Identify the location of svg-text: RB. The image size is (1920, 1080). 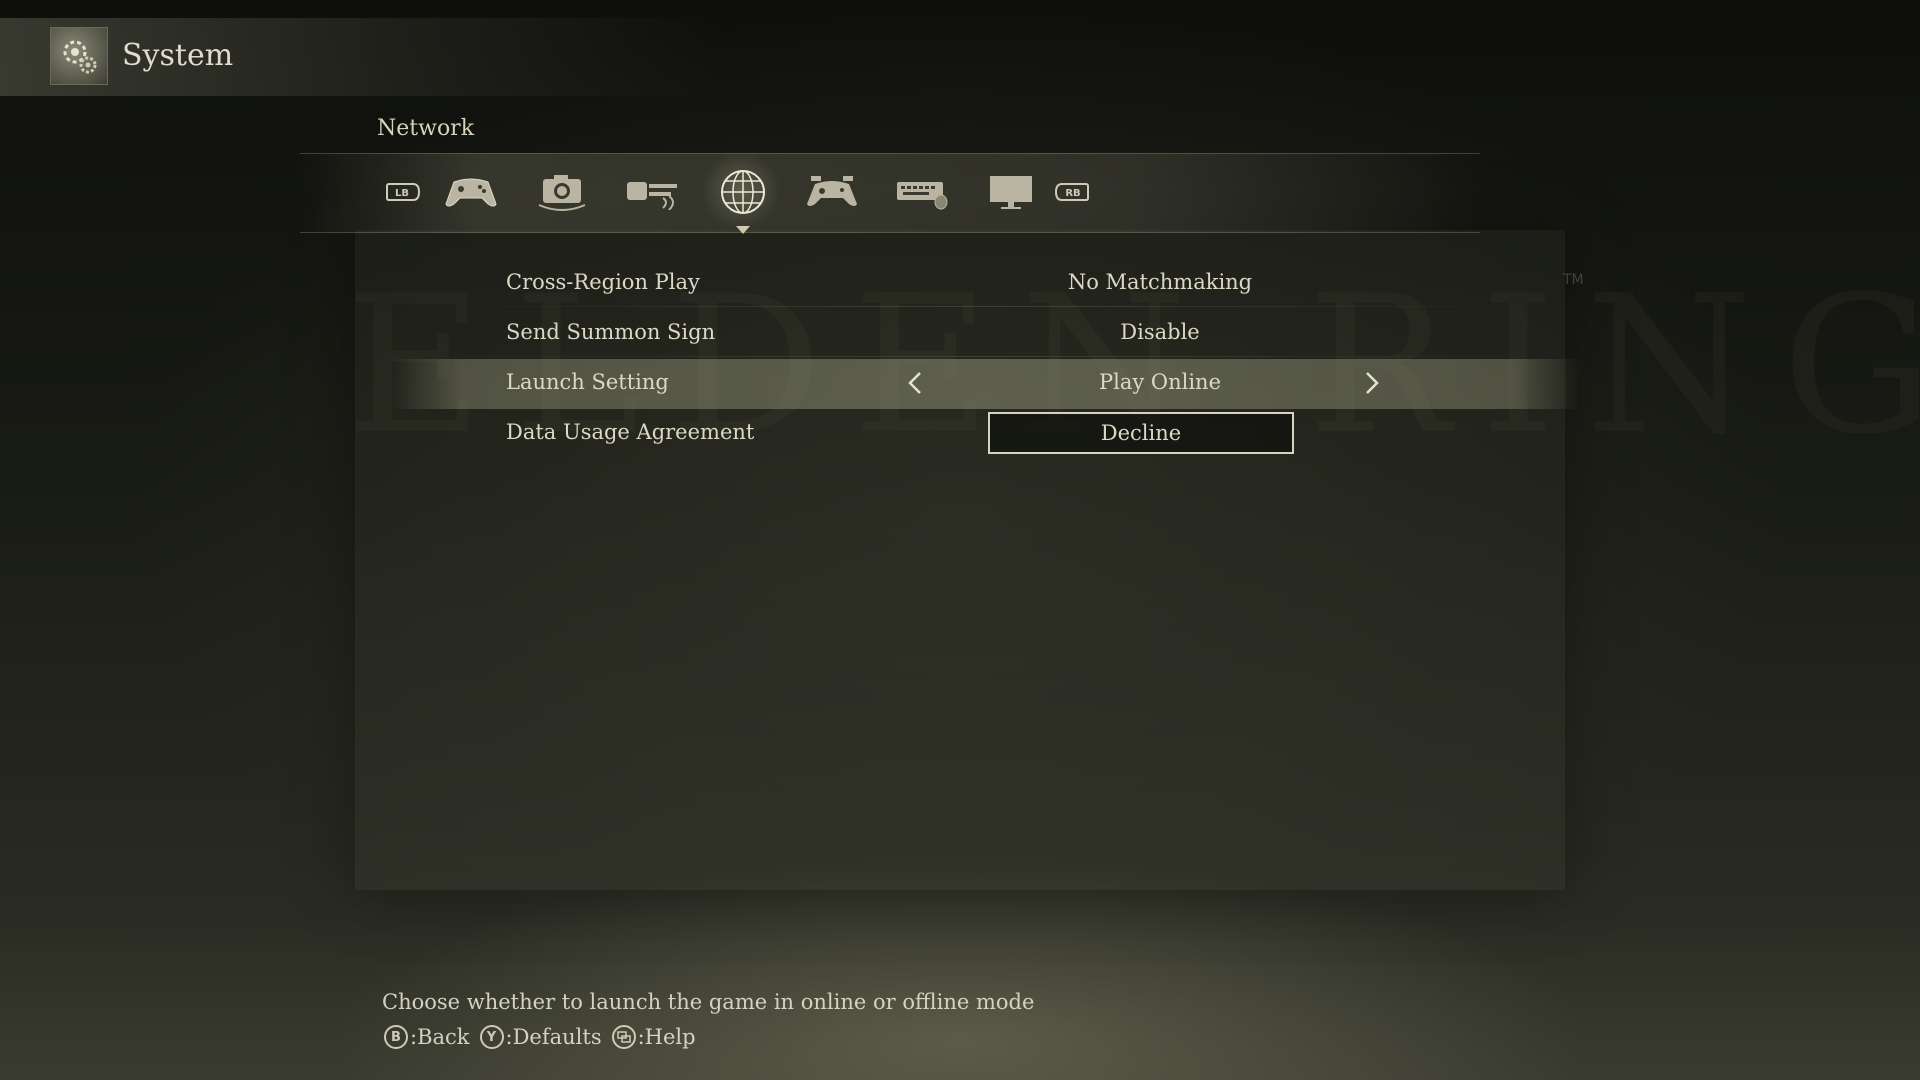
(1072, 193).